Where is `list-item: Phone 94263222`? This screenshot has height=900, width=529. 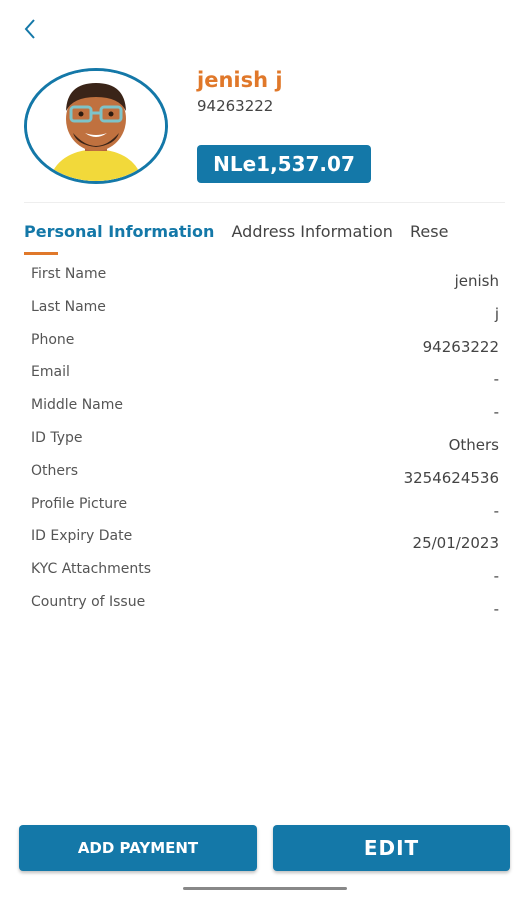
list-item: Phone 94263222 is located at coordinates (265, 344).